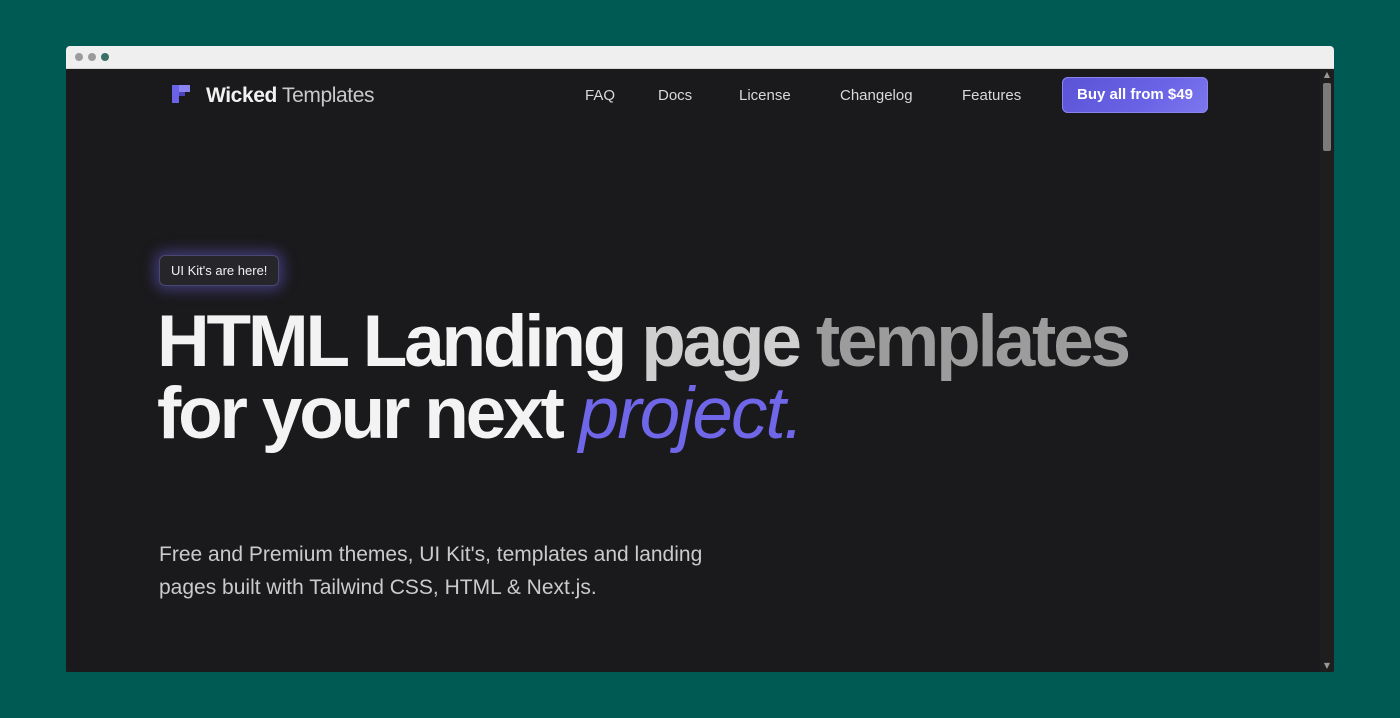  What do you see at coordinates (991, 96) in the screenshot?
I see `nav-link-features: Features` at bounding box center [991, 96].